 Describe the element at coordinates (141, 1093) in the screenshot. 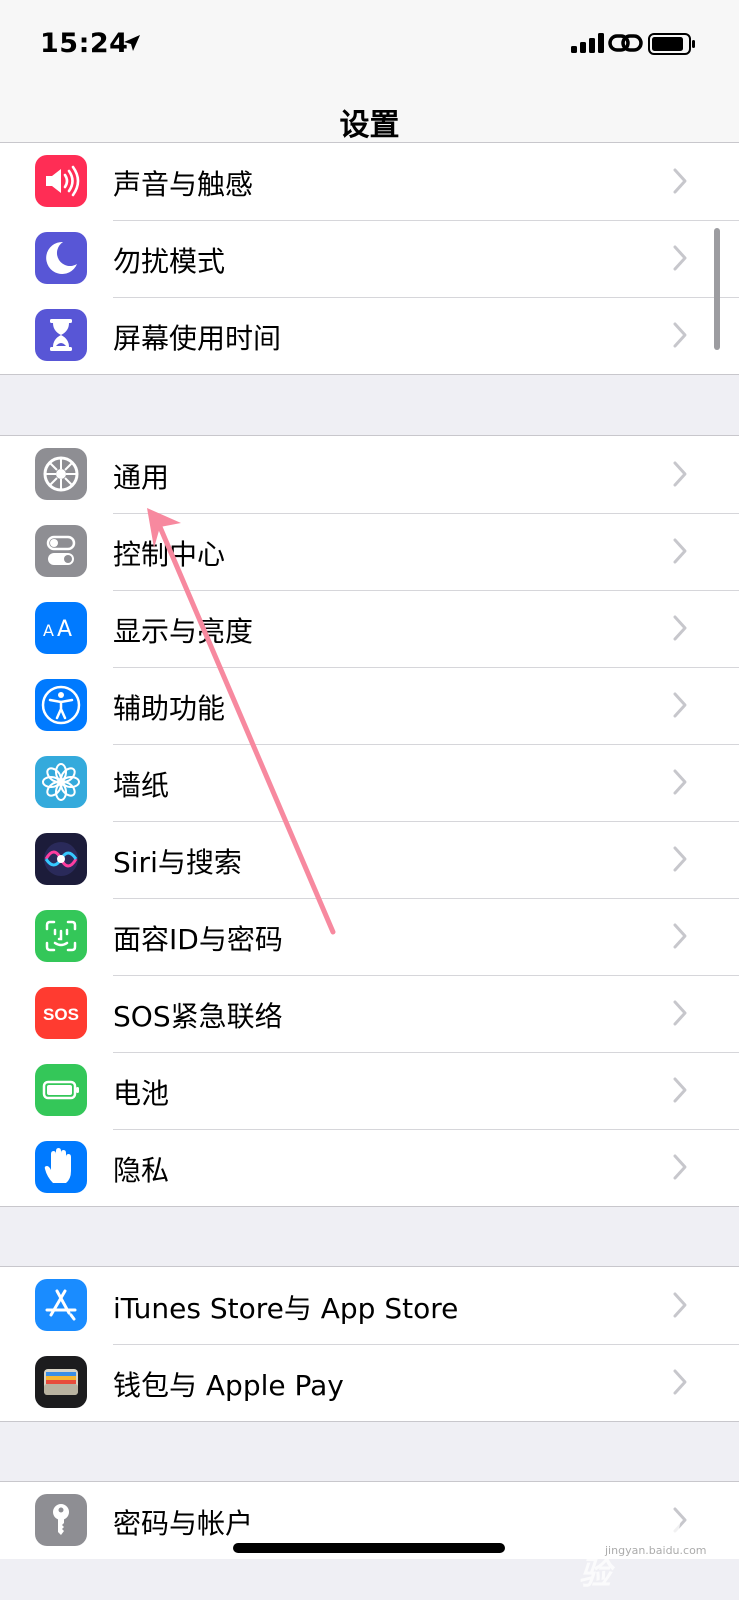

I see `settings-row-label: 电池` at that location.